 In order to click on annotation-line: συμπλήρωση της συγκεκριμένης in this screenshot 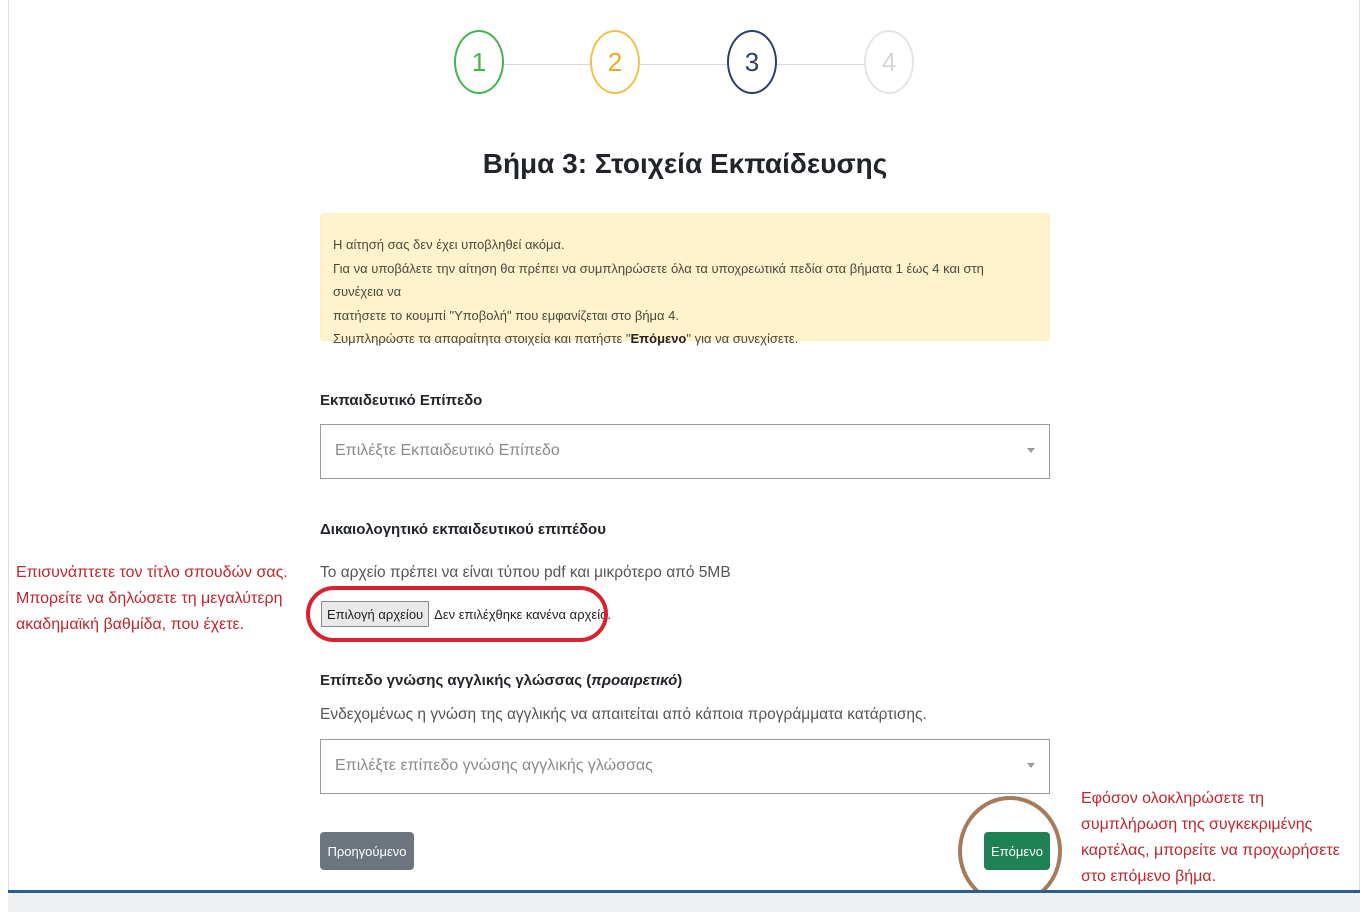, I will do `click(1197, 824)`.